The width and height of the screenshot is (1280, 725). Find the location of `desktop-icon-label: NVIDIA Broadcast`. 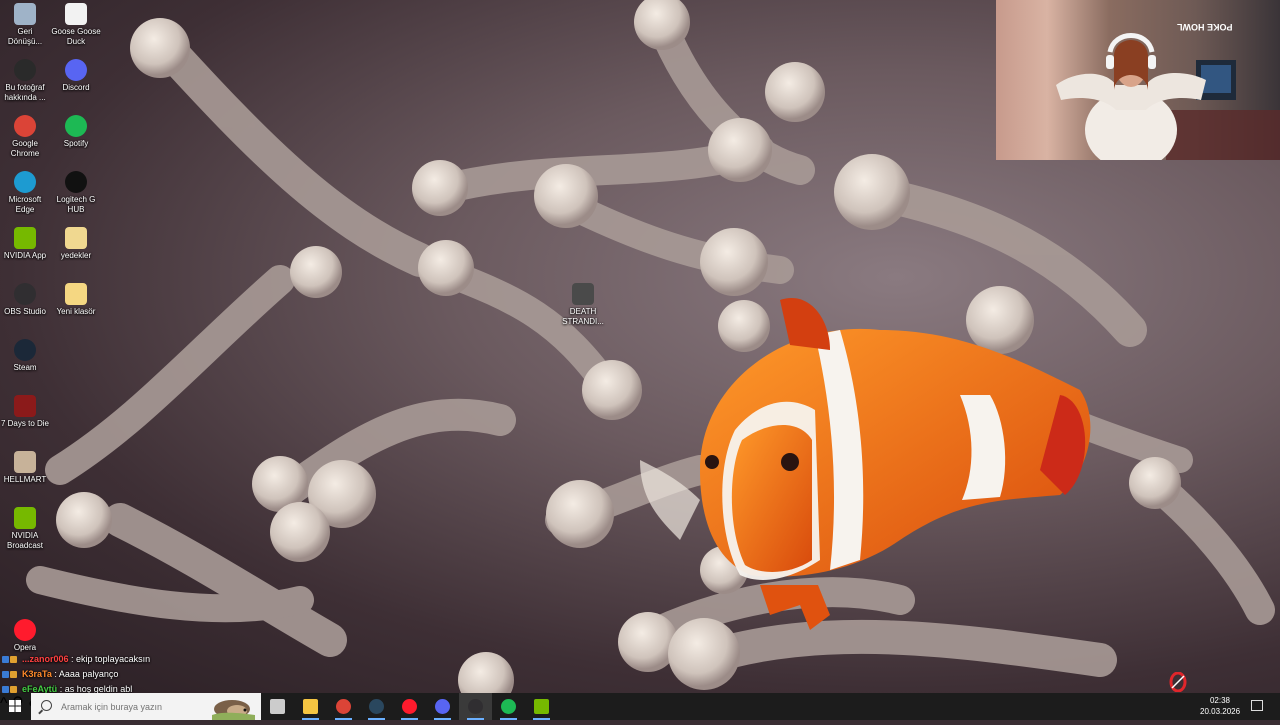

desktop-icon-label: NVIDIA Broadcast is located at coordinates (25, 540).